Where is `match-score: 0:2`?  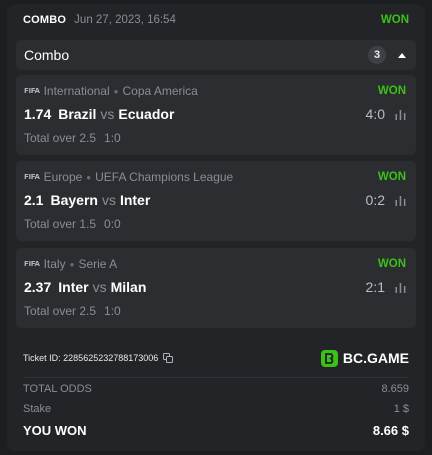
match-score: 0:2 is located at coordinates (375, 200).